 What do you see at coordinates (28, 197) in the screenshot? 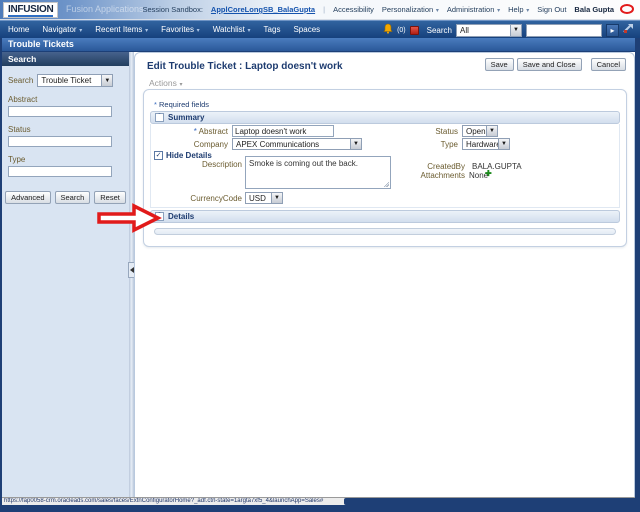
I see `advanced-button: Advanced` at bounding box center [28, 197].